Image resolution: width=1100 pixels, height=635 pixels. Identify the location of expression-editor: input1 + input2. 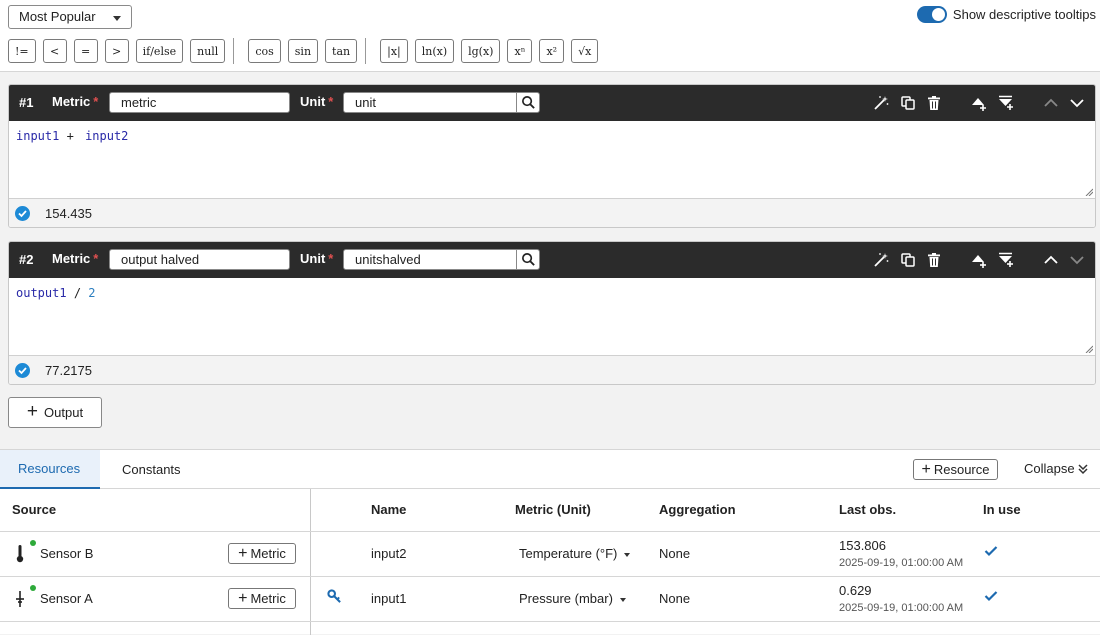
(552, 160).